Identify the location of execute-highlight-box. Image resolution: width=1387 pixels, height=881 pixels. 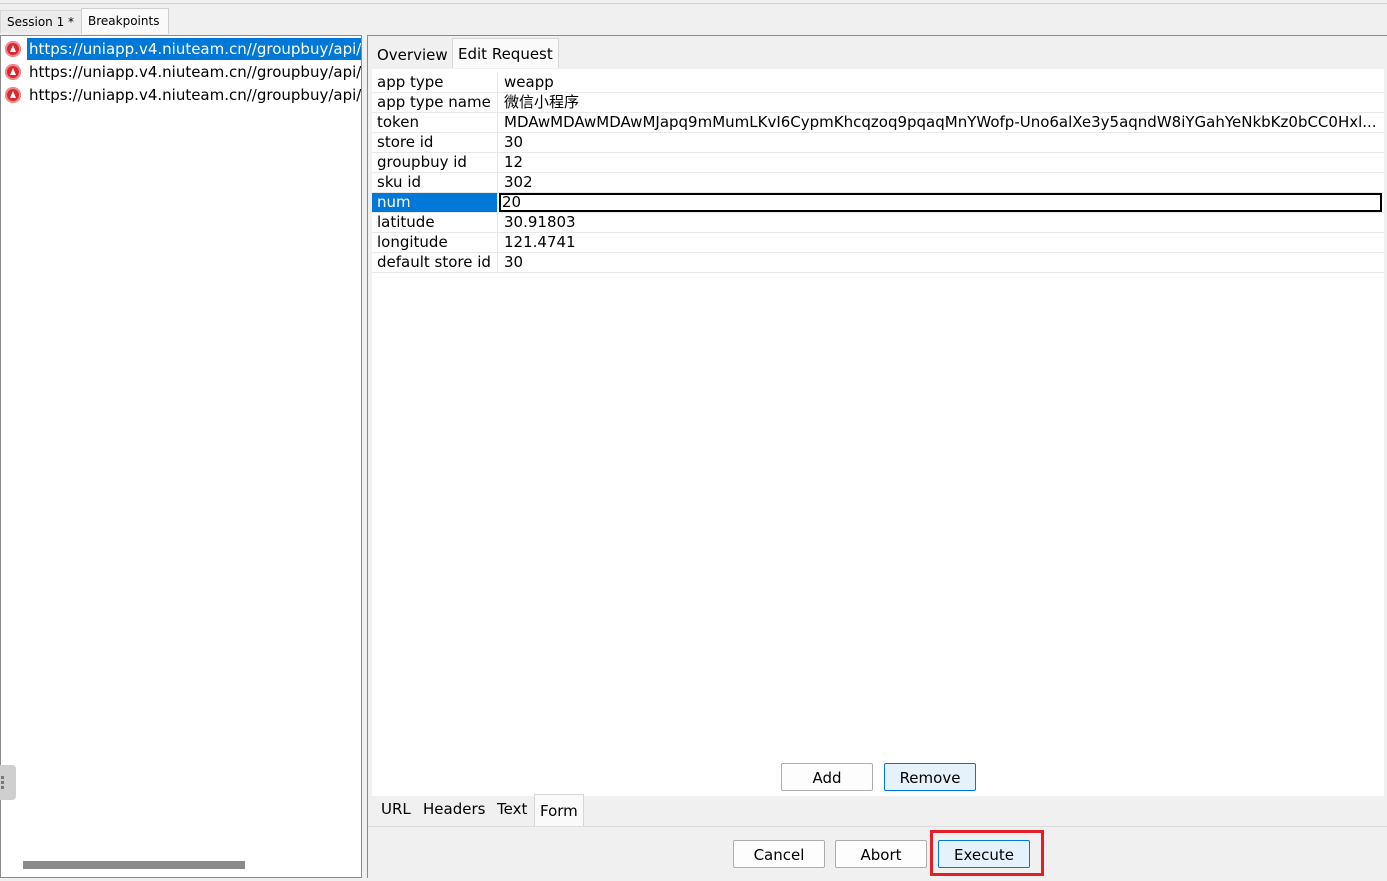
(987, 853).